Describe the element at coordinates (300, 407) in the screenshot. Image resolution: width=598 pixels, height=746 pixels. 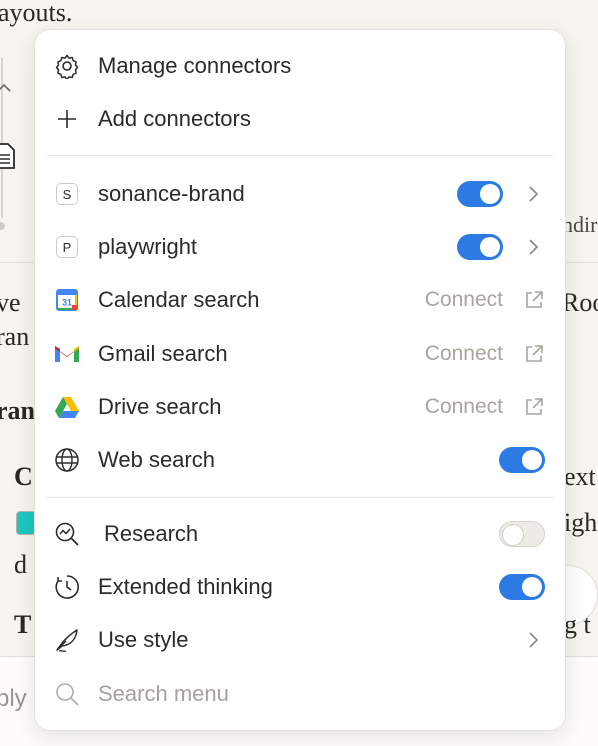
I see `integration-item-drive: Drive search Connect` at that location.